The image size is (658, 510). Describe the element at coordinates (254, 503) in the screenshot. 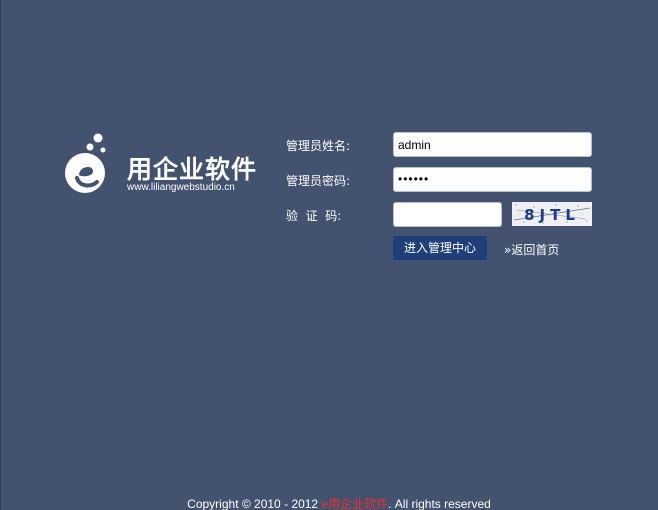

I see `copyright-prefix: Copyright © 2010 - 2012` at that location.